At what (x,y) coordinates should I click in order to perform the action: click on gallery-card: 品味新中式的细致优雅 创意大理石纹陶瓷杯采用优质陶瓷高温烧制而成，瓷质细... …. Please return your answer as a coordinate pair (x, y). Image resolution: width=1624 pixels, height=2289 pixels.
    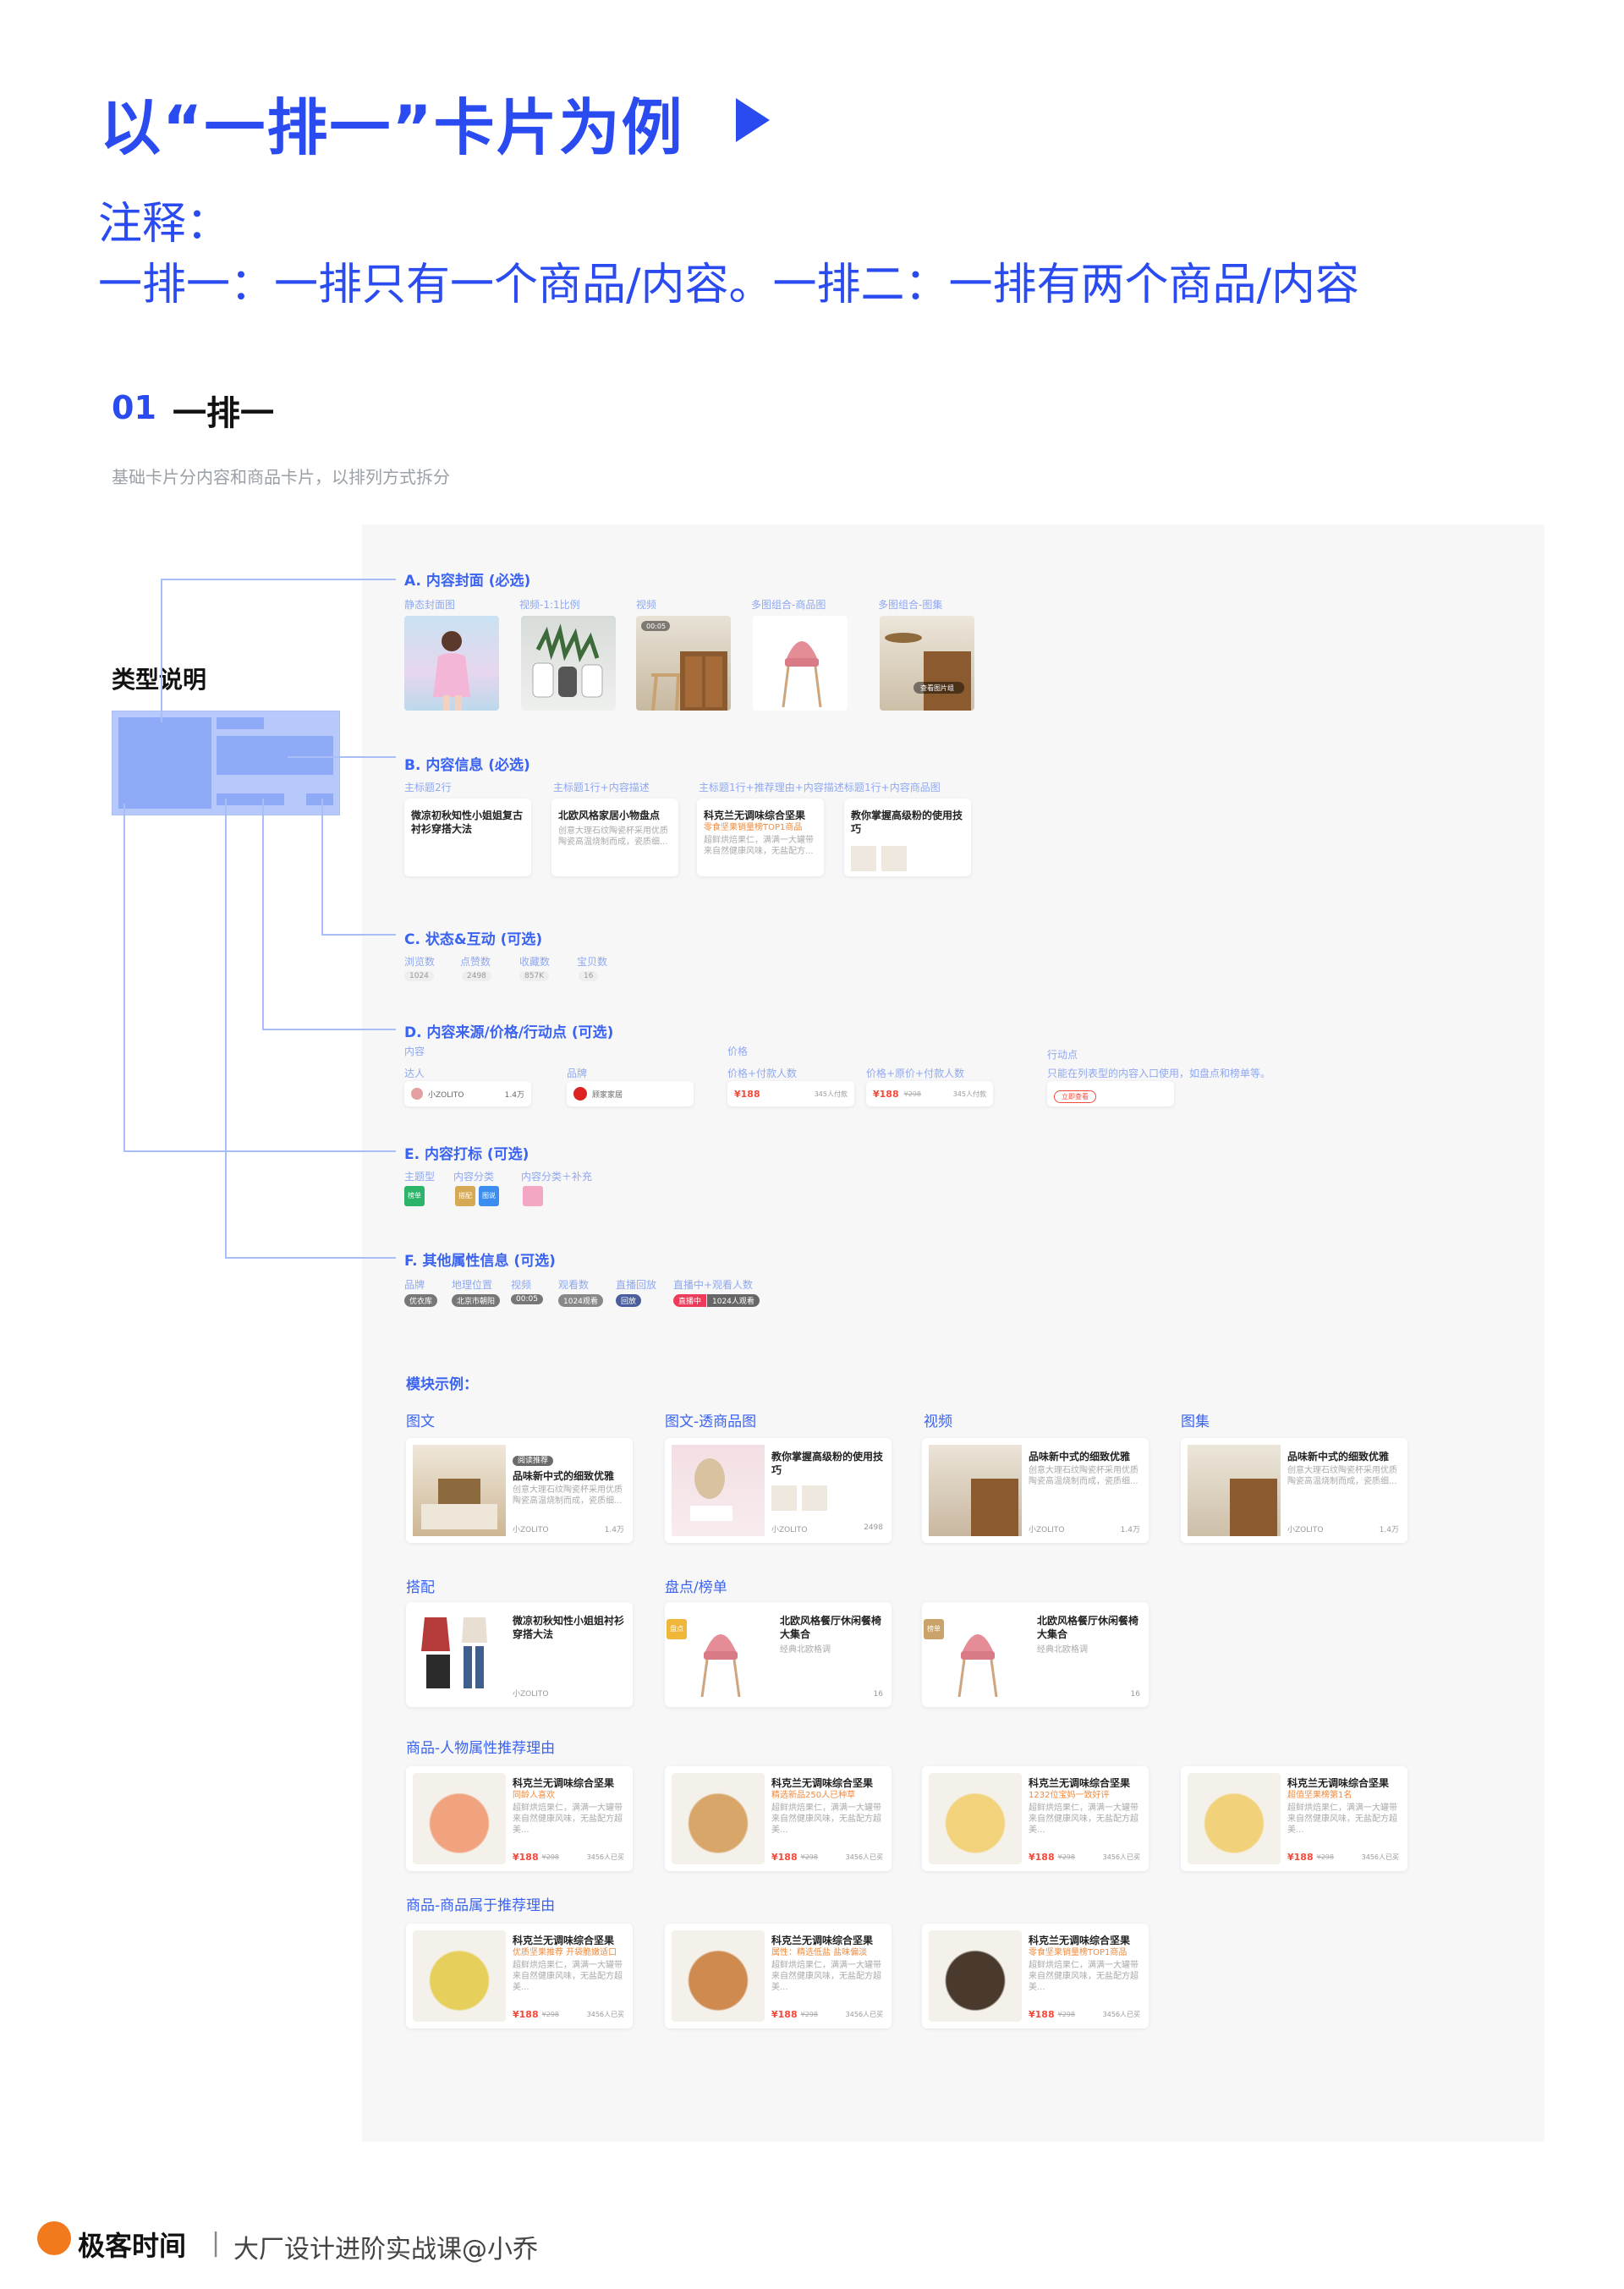
    Looking at the image, I should click on (1294, 1490).